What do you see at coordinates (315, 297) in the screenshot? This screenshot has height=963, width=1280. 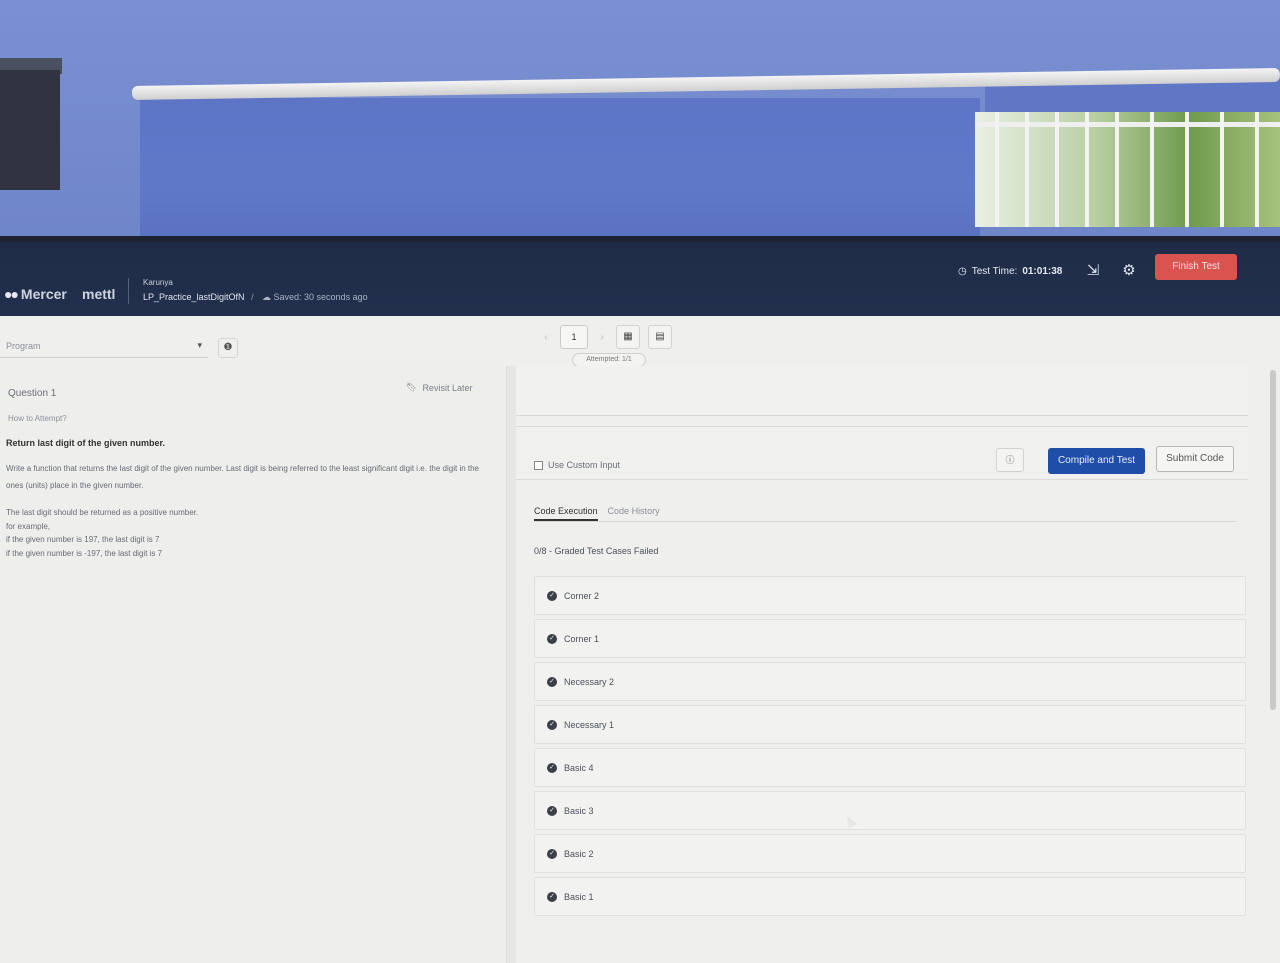 I see `saved-status: ☁ Saved: 30 seconds ago` at bounding box center [315, 297].